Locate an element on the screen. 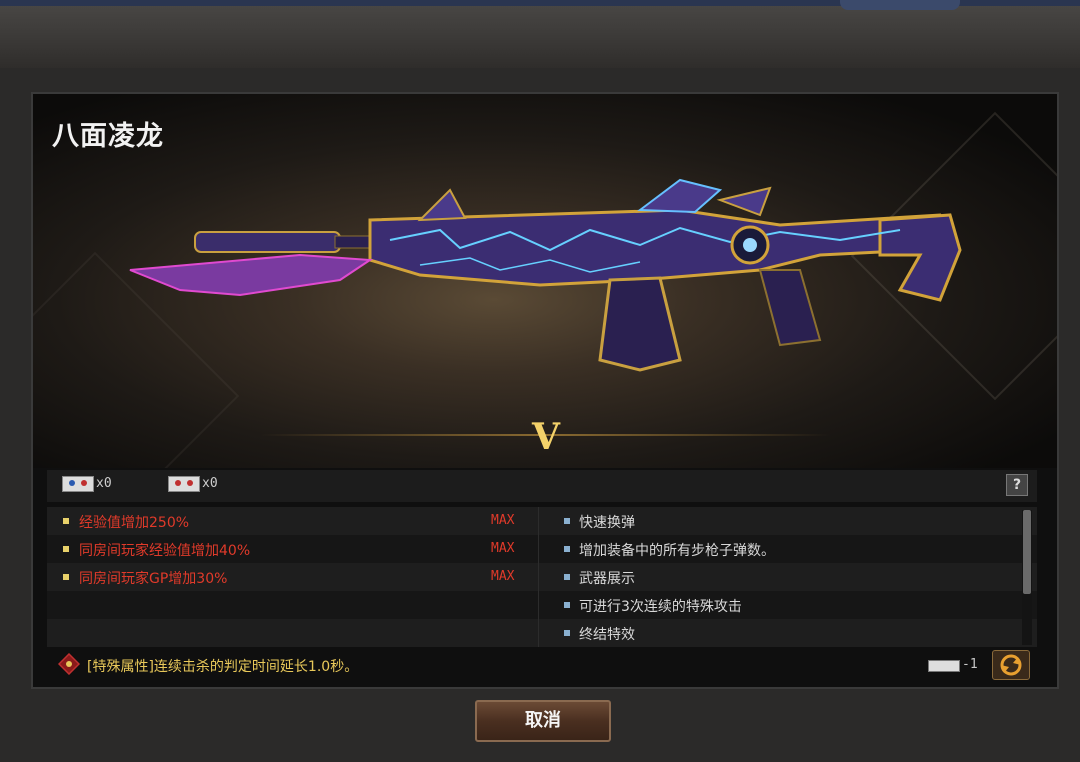 This screenshot has width=1080, height=762. chip-a-icon is located at coordinates (78, 484).